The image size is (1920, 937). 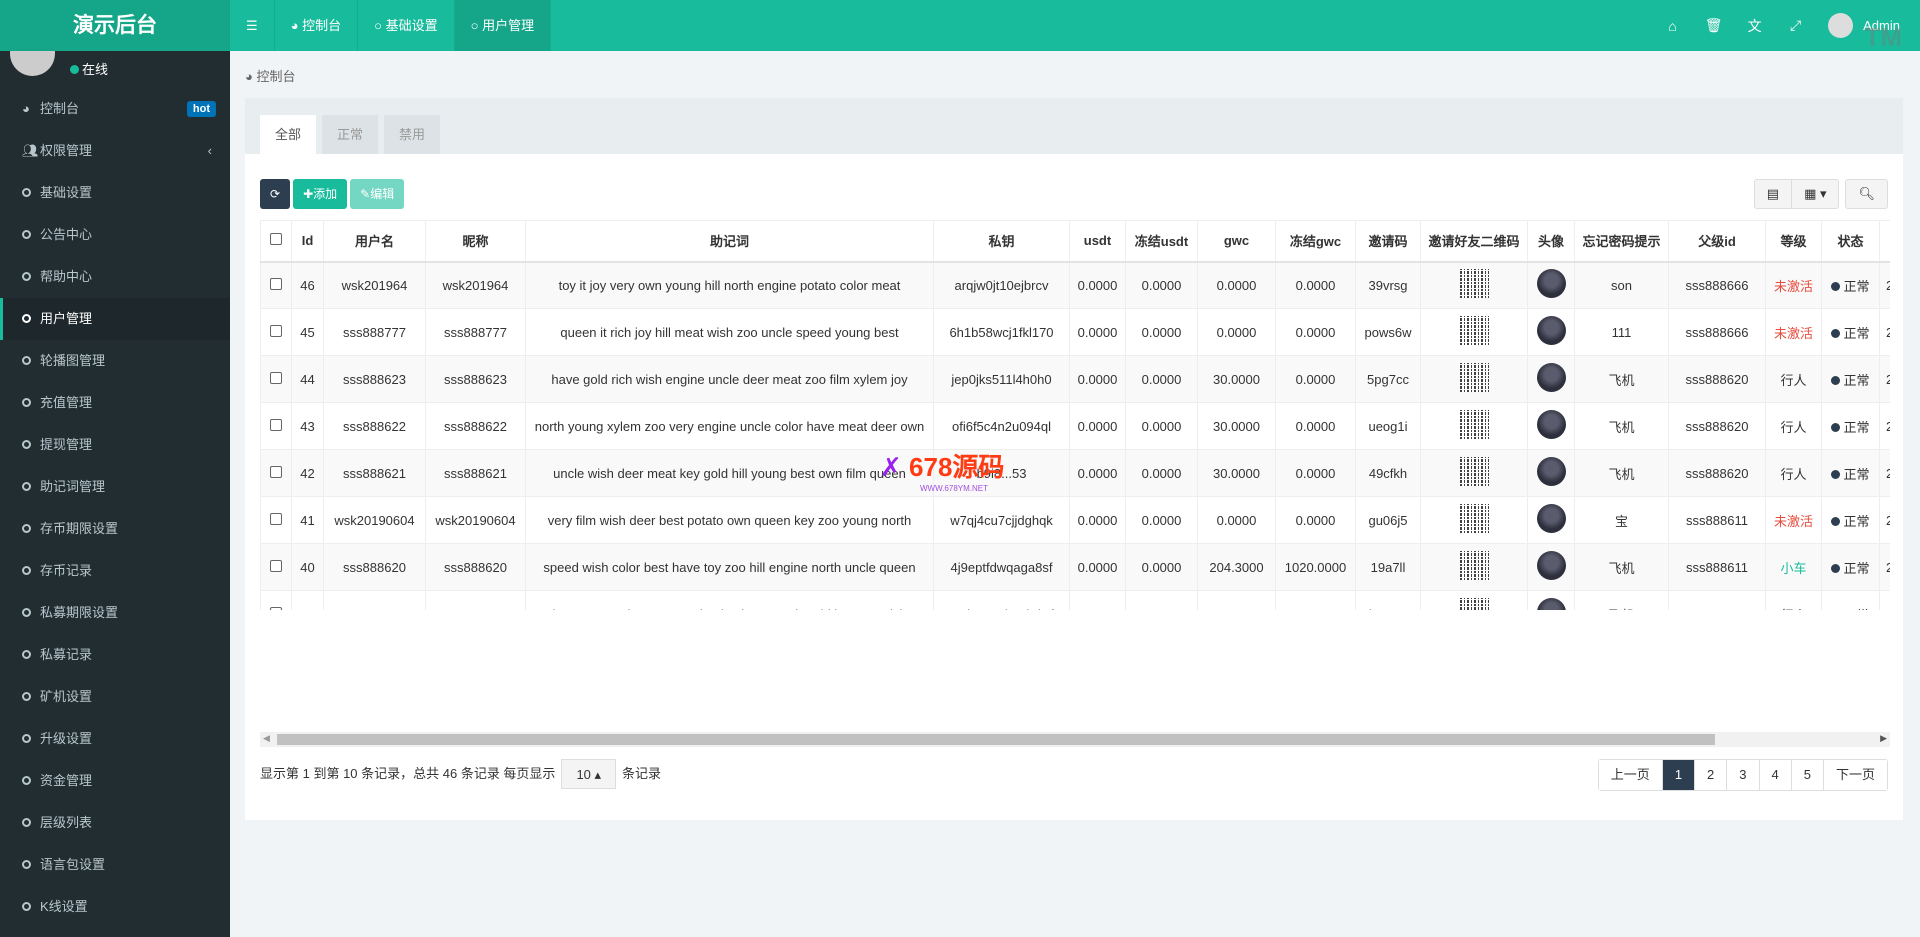 What do you see at coordinates (1713, 25) in the screenshot?
I see `trash-icon: 🗑` at bounding box center [1713, 25].